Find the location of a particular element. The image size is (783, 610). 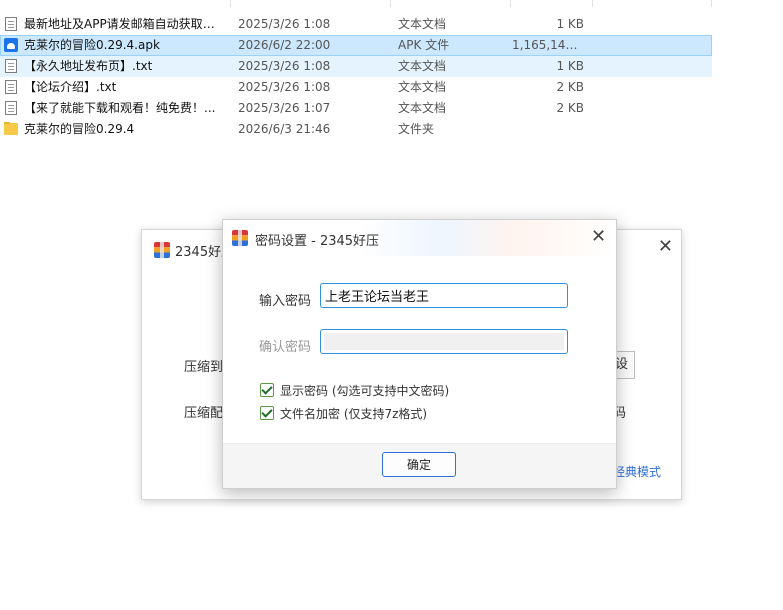

file-row: 克莱尔的冒险0.29.4 2026/6/3 21:46 文件夹 is located at coordinates (356, 129).